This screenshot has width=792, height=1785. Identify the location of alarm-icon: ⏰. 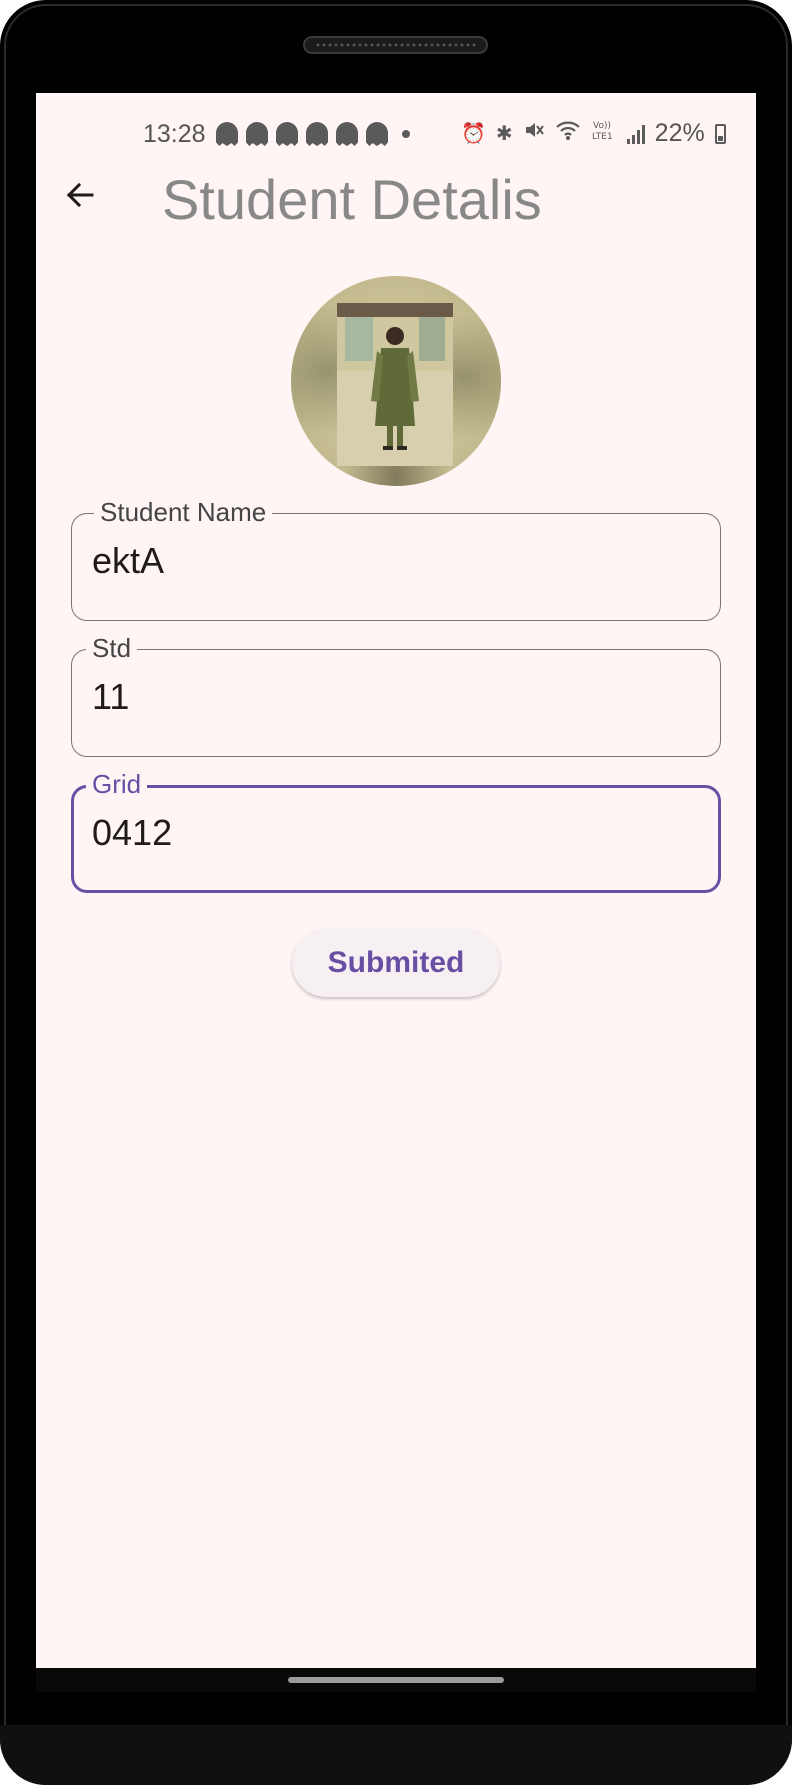
(473, 133).